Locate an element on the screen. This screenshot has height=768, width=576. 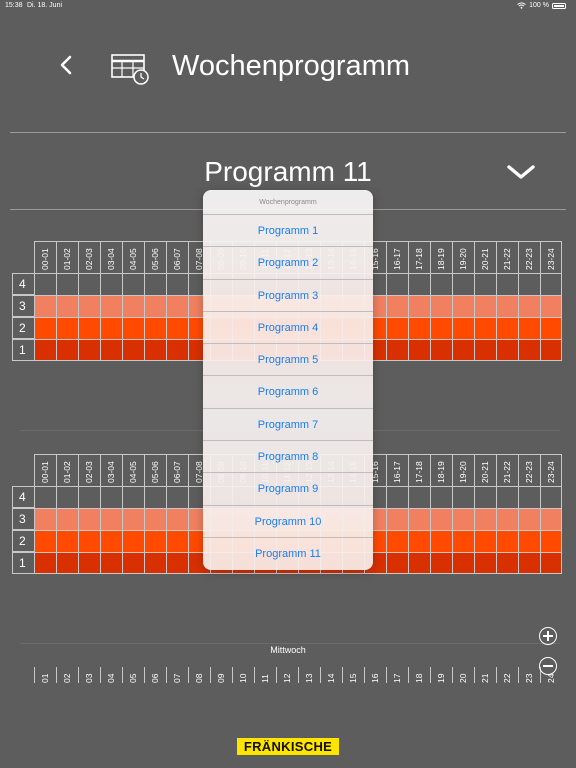
program-option: Programm 7 is located at coordinates (288, 425).